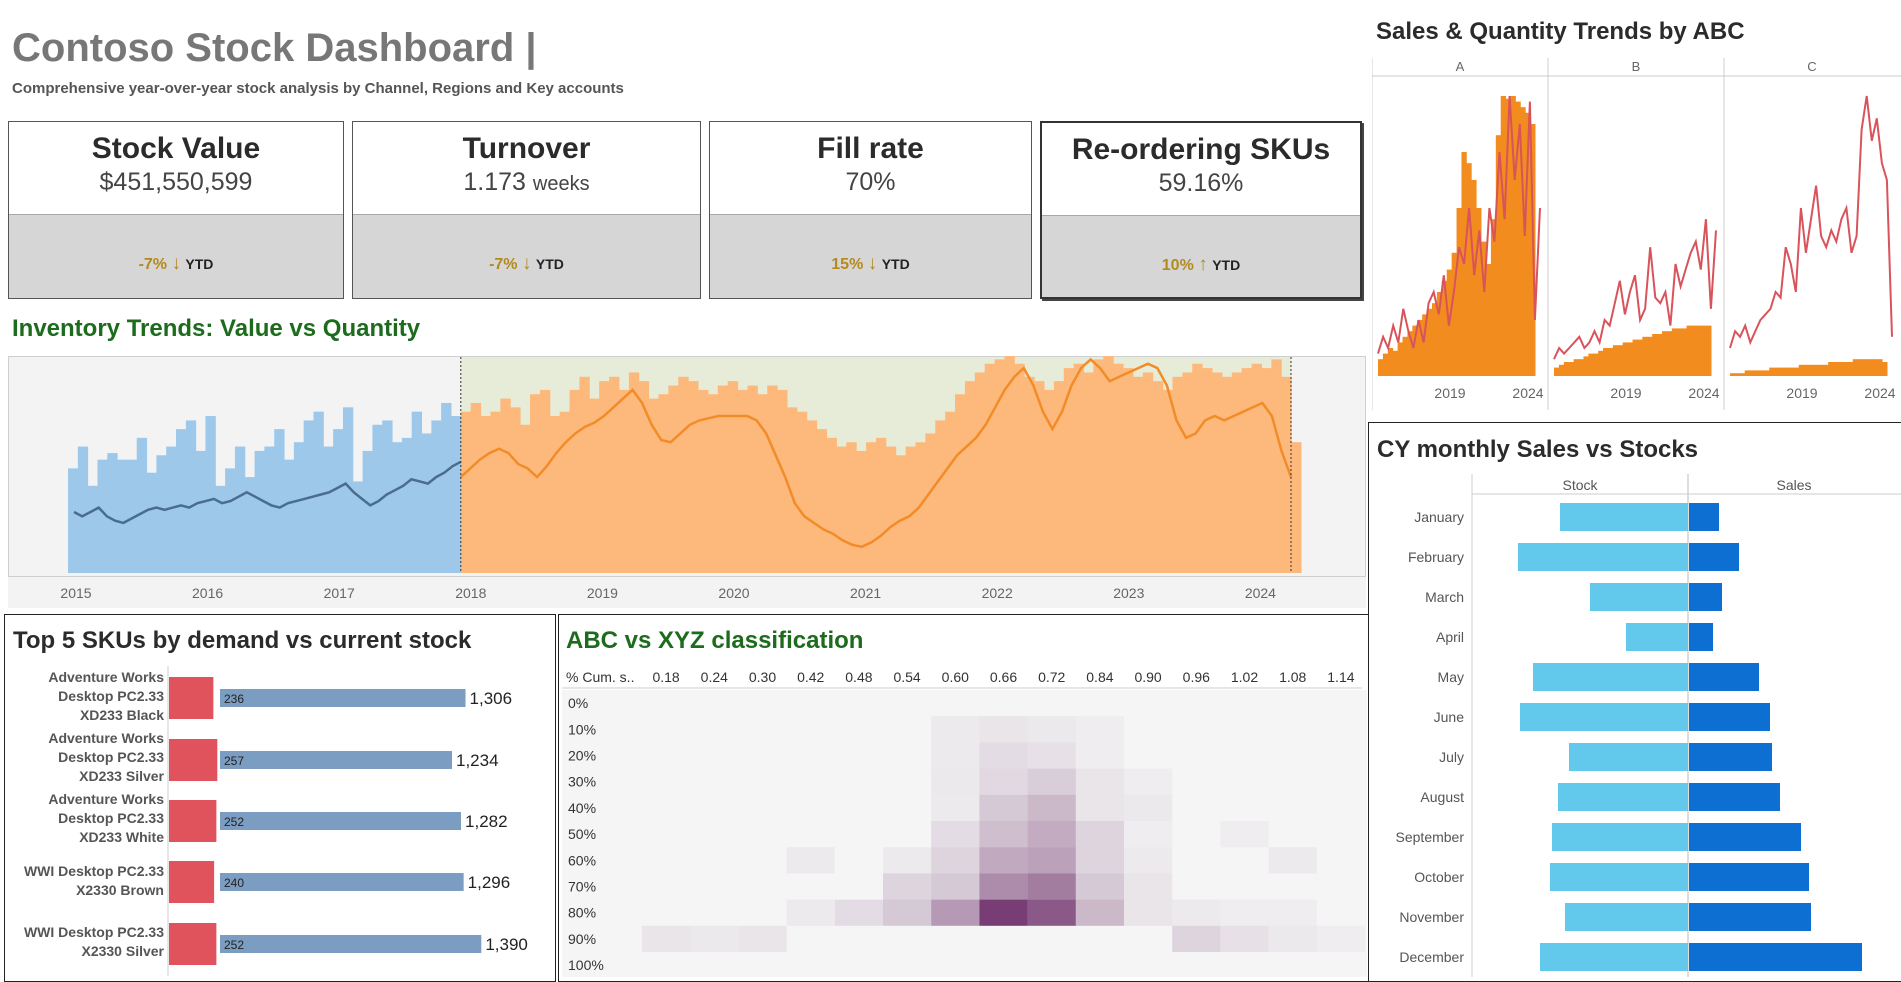 Image resolution: width=1901 pixels, height=982 pixels. What do you see at coordinates (1449, 393) in the screenshot?
I see `x-tick-label: 2019` at bounding box center [1449, 393].